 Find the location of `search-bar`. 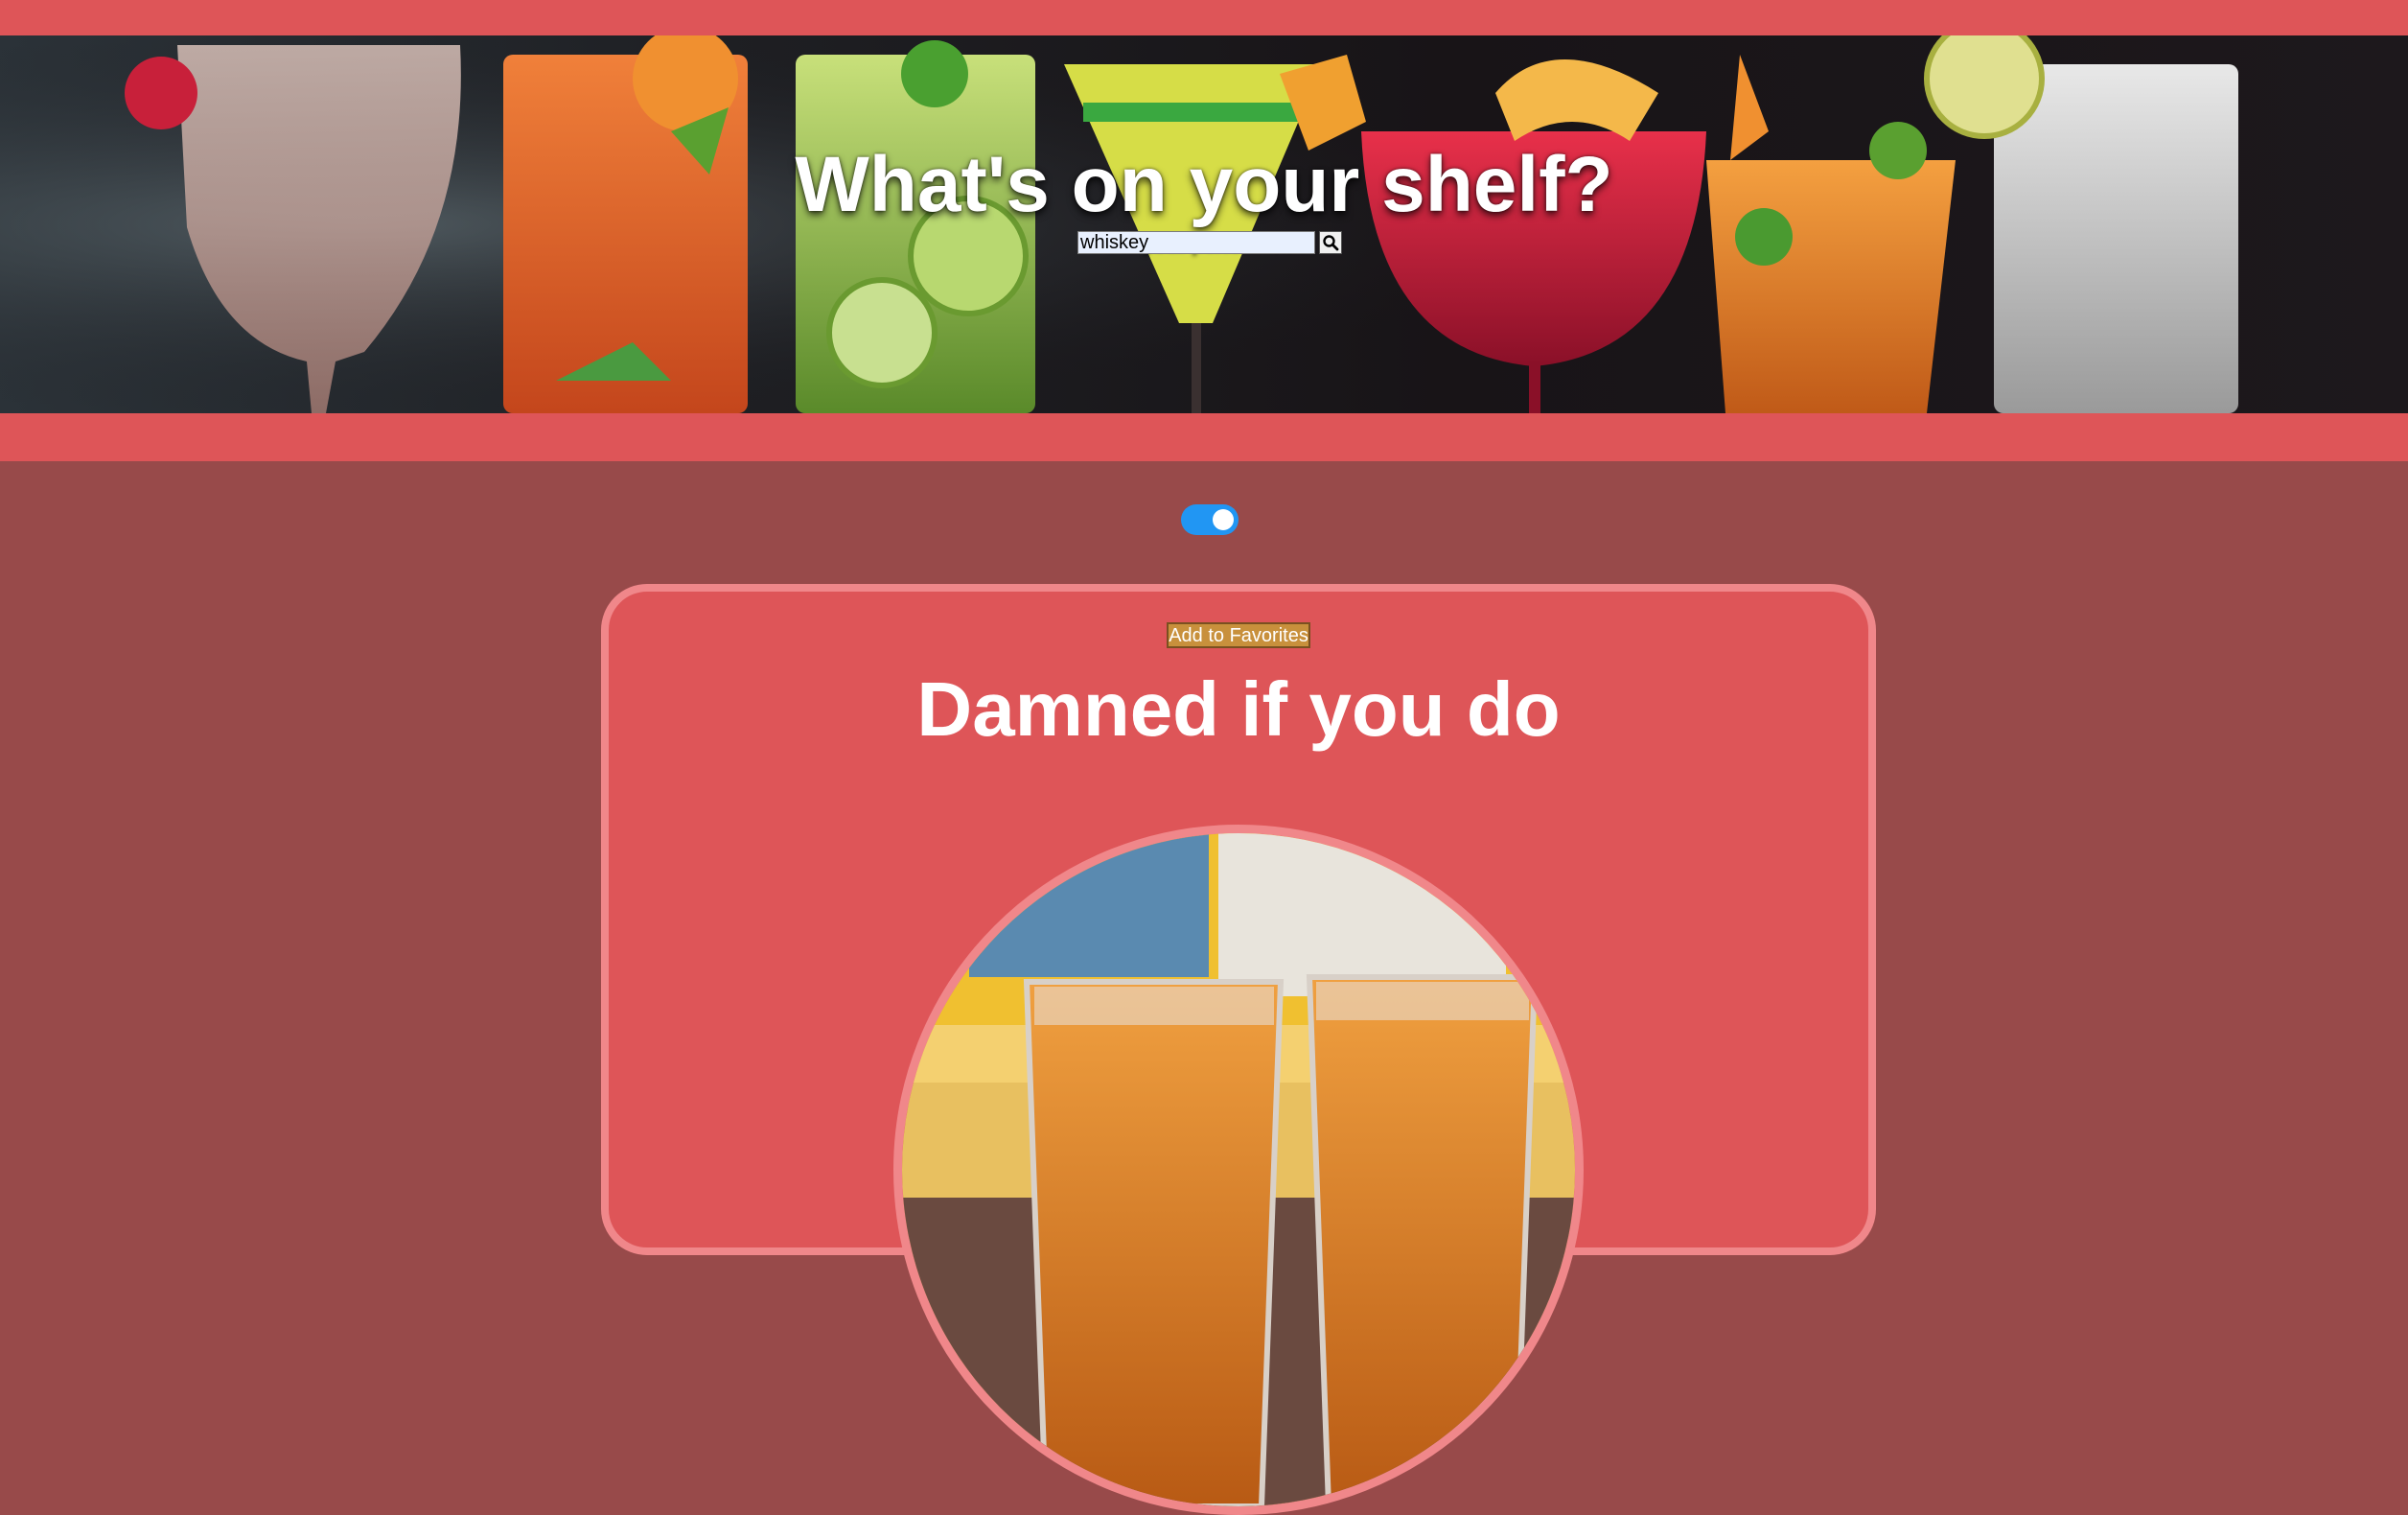

search-bar is located at coordinates (1209, 242).